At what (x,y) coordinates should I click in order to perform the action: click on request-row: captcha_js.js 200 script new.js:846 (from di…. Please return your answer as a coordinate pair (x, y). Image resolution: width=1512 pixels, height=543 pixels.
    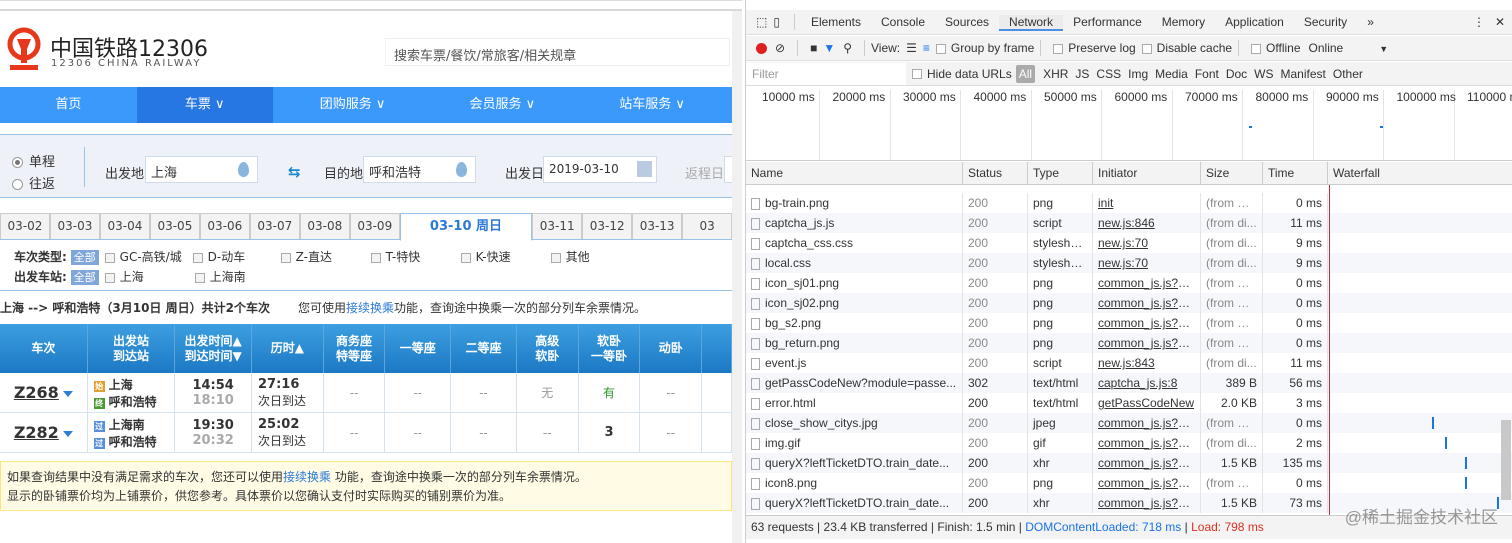
    Looking at the image, I should click on (1129, 223).